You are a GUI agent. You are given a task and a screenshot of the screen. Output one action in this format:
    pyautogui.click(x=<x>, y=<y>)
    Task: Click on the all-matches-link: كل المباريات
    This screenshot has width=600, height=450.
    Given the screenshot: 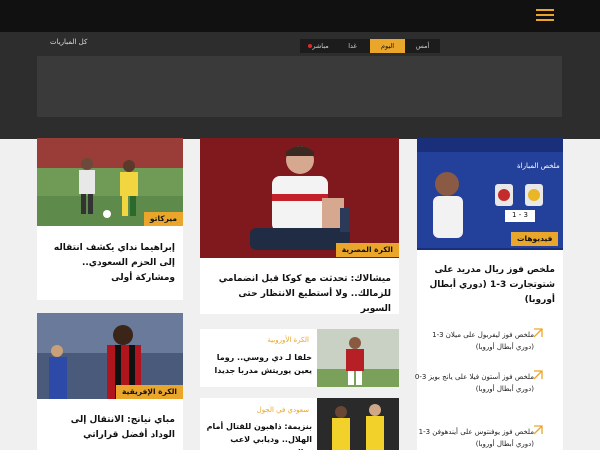 What is the action you would take?
    pyautogui.click(x=68, y=42)
    